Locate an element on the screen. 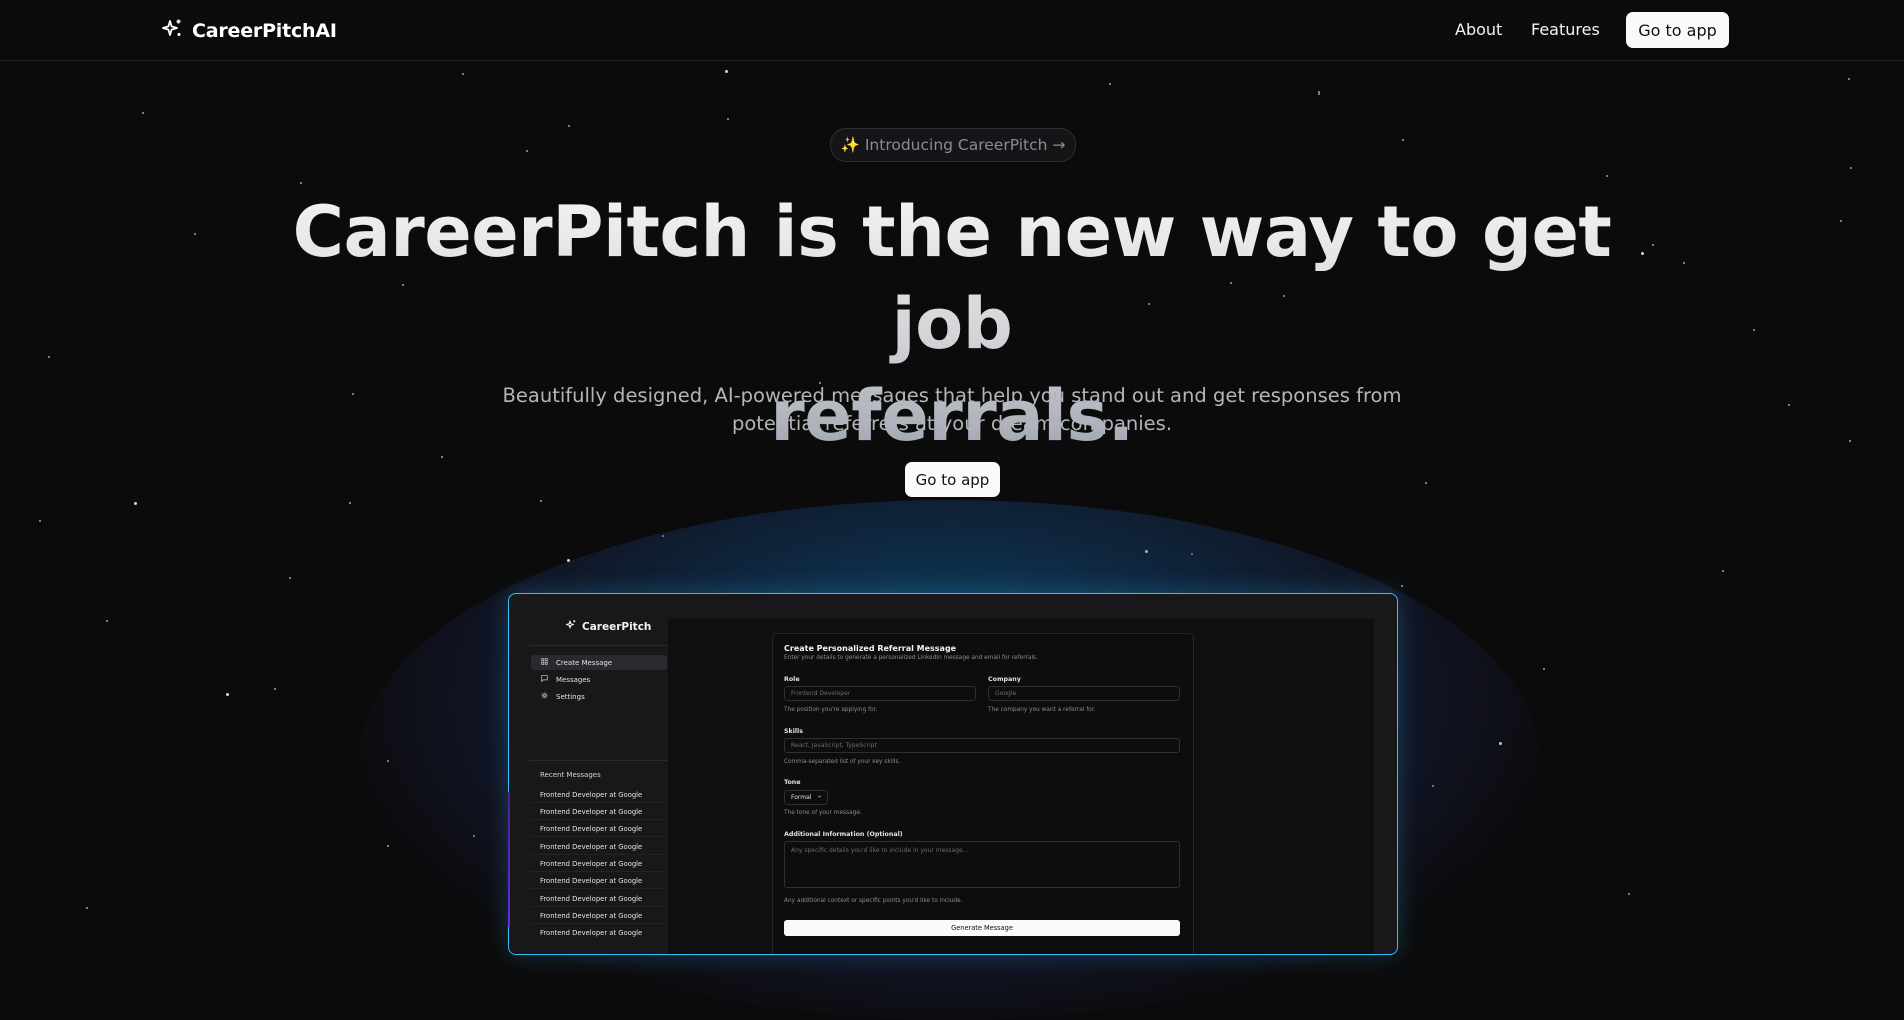 The width and height of the screenshot is (1904, 1020). additional-info-label: Additional Information (Optional) is located at coordinates (843, 834).